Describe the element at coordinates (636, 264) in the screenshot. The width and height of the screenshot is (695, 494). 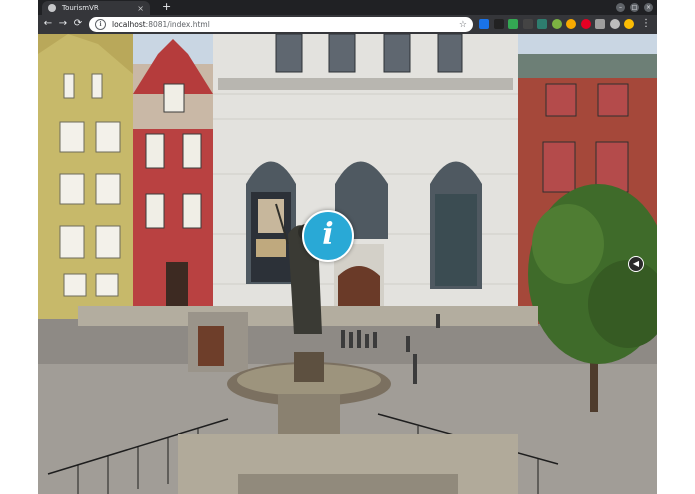
I see `rotate-view-button: ◀` at that location.